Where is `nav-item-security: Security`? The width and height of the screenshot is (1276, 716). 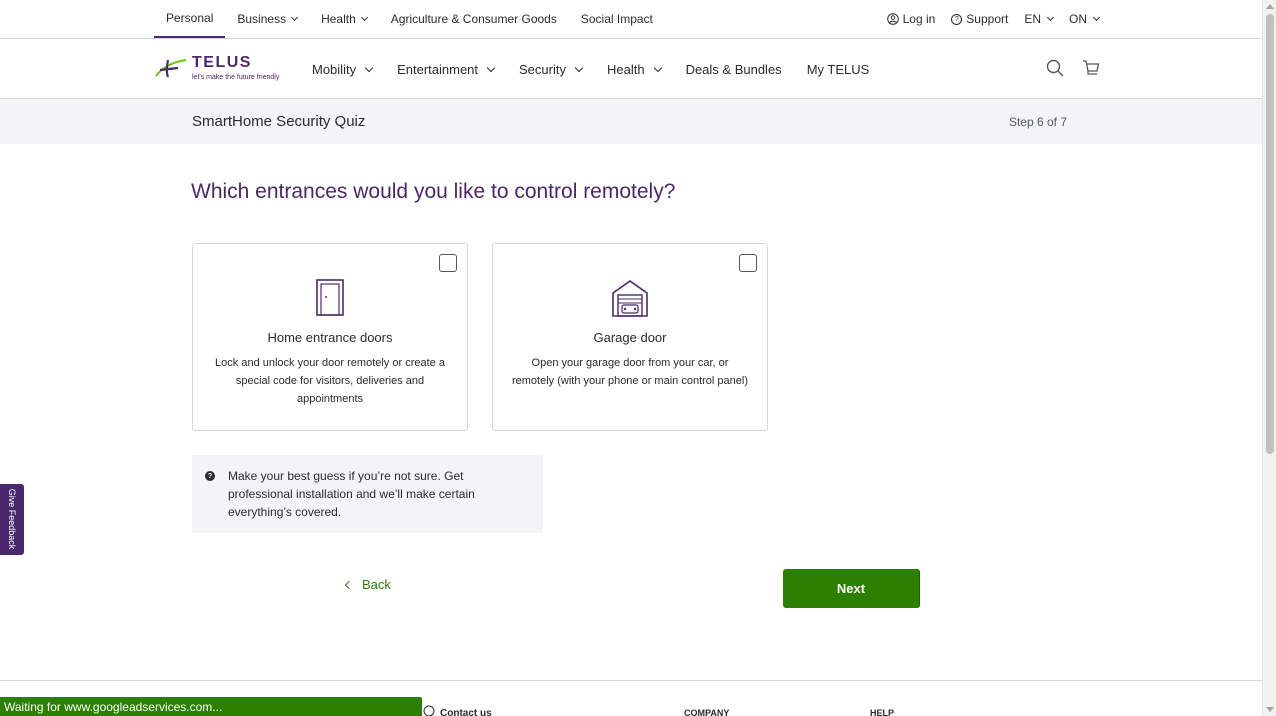 nav-item-security: Security is located at coordinates (551, 69).